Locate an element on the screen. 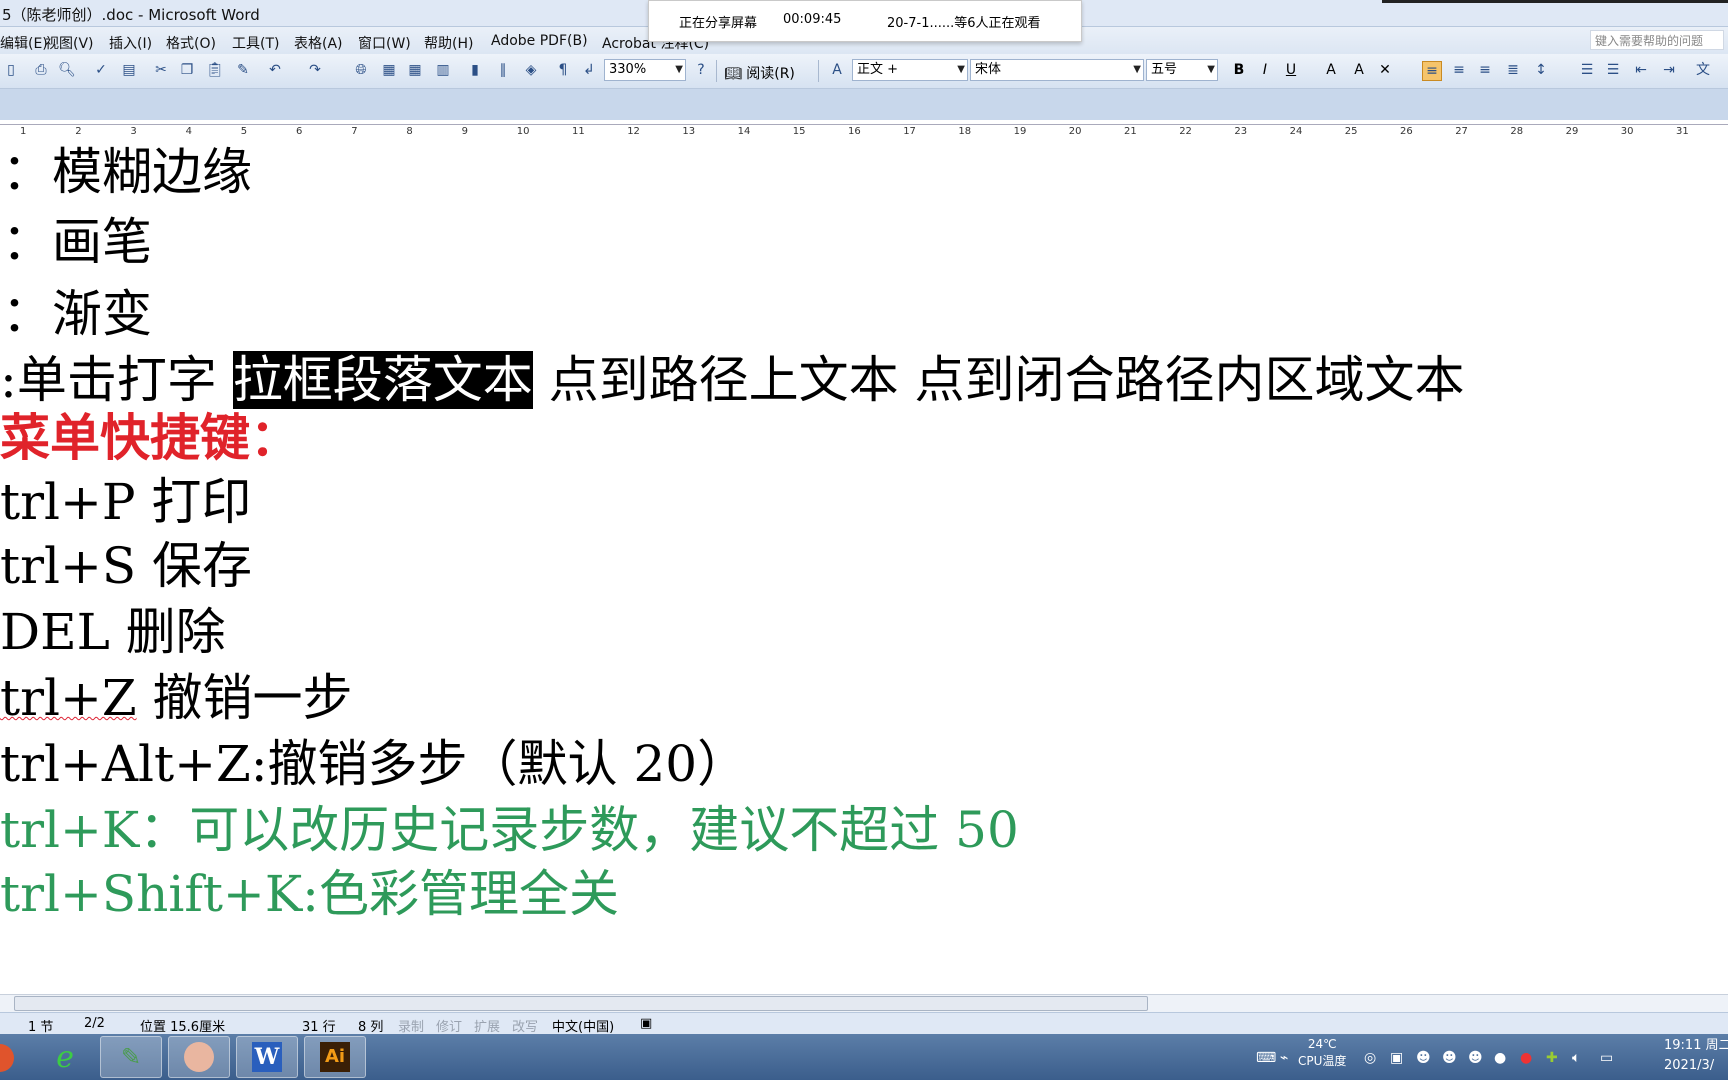 This screenshot has width=1728, height=1080. undo-icon: ↶ is located at coordinates (275, 70).